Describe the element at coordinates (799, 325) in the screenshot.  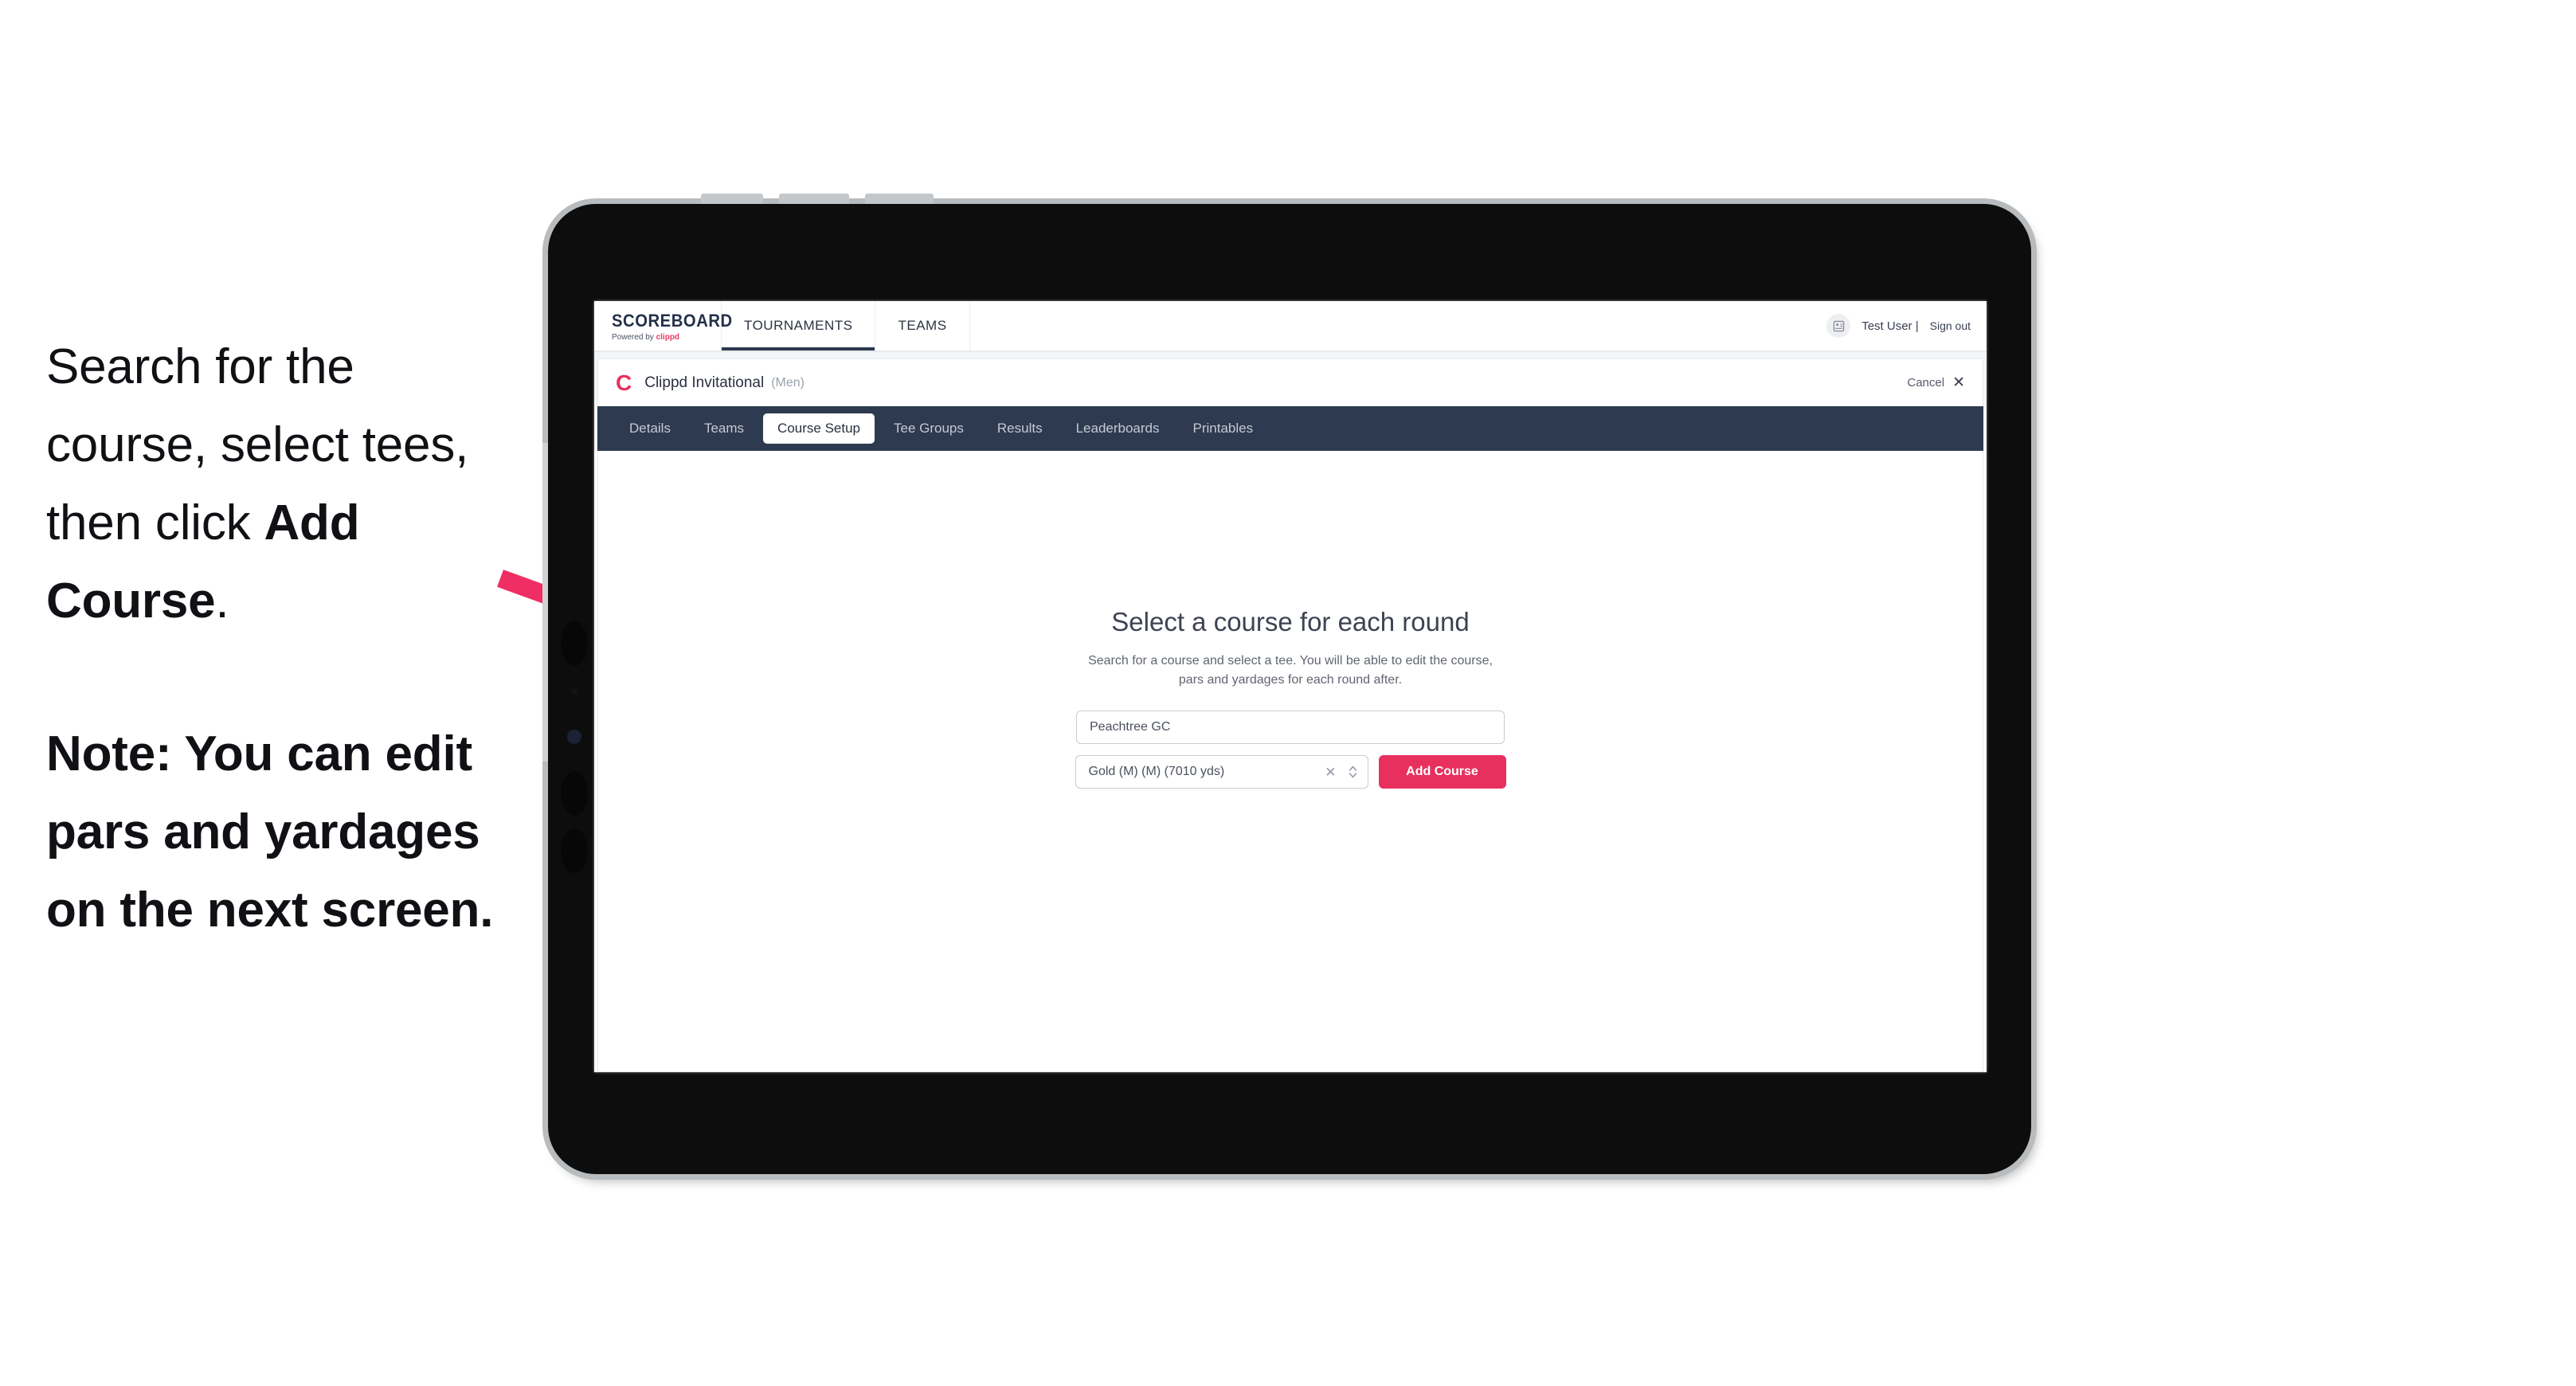
I see `nav-item-tournaments: TOURNAMENTS` at that location.